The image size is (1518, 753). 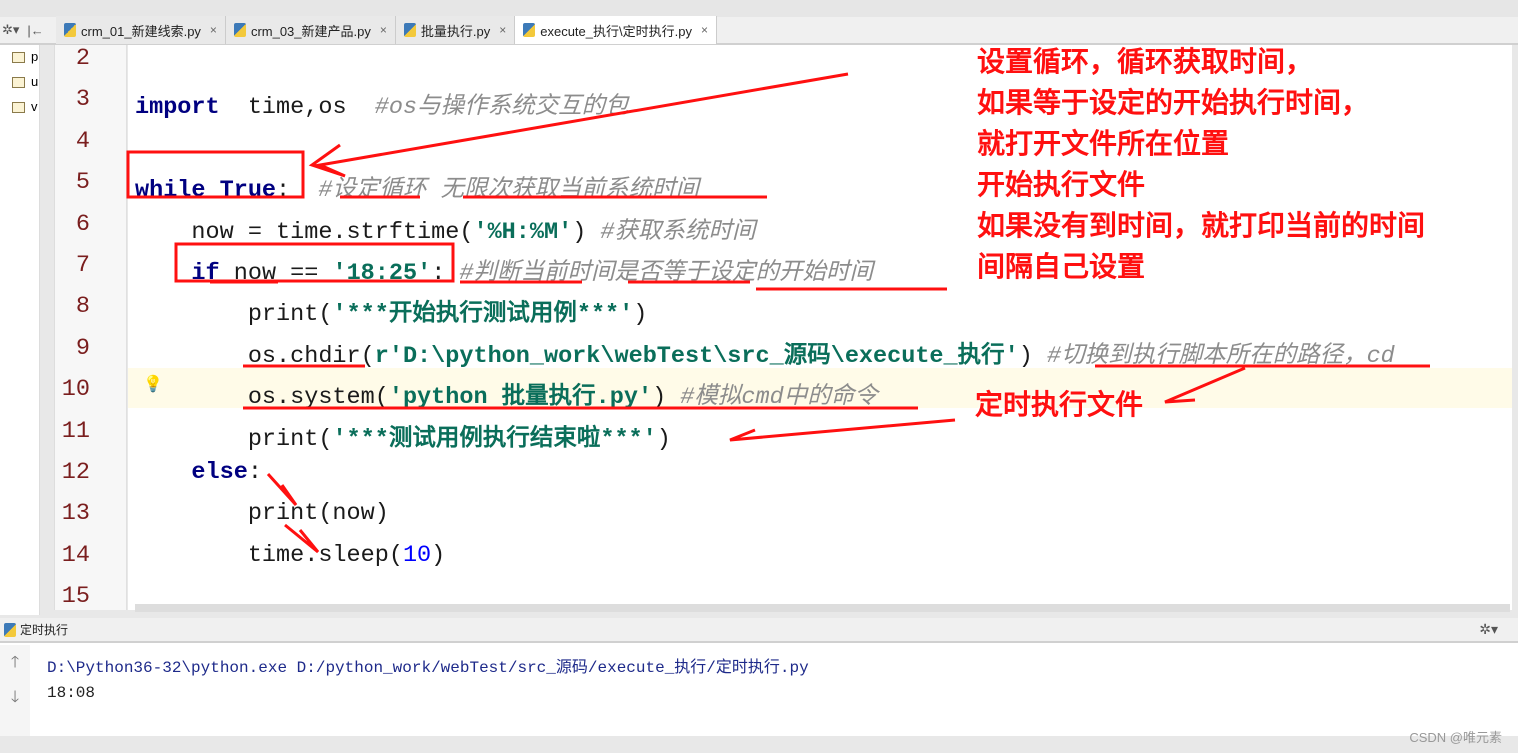 I want to click on arrow-to-while, so click(x=578, y=125).